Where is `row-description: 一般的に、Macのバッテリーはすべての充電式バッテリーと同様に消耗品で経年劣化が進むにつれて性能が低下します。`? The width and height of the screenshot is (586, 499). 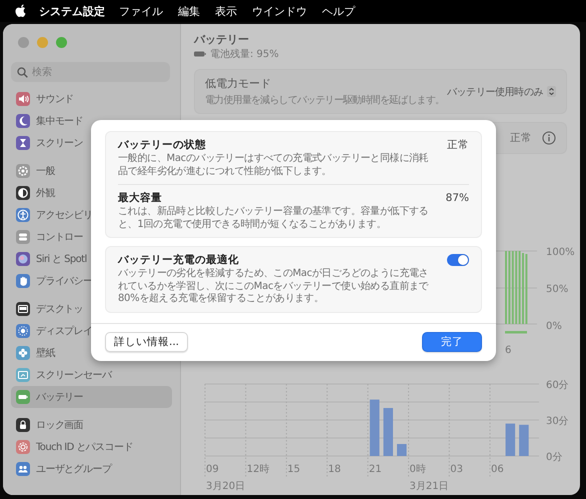
row-description: 一般的に、Macのバッテリーはすべての充電式バッテリーと同様に消耗品で経年劣化が進むにつれて性能が低下します。 is located at coordinates (274, 165).